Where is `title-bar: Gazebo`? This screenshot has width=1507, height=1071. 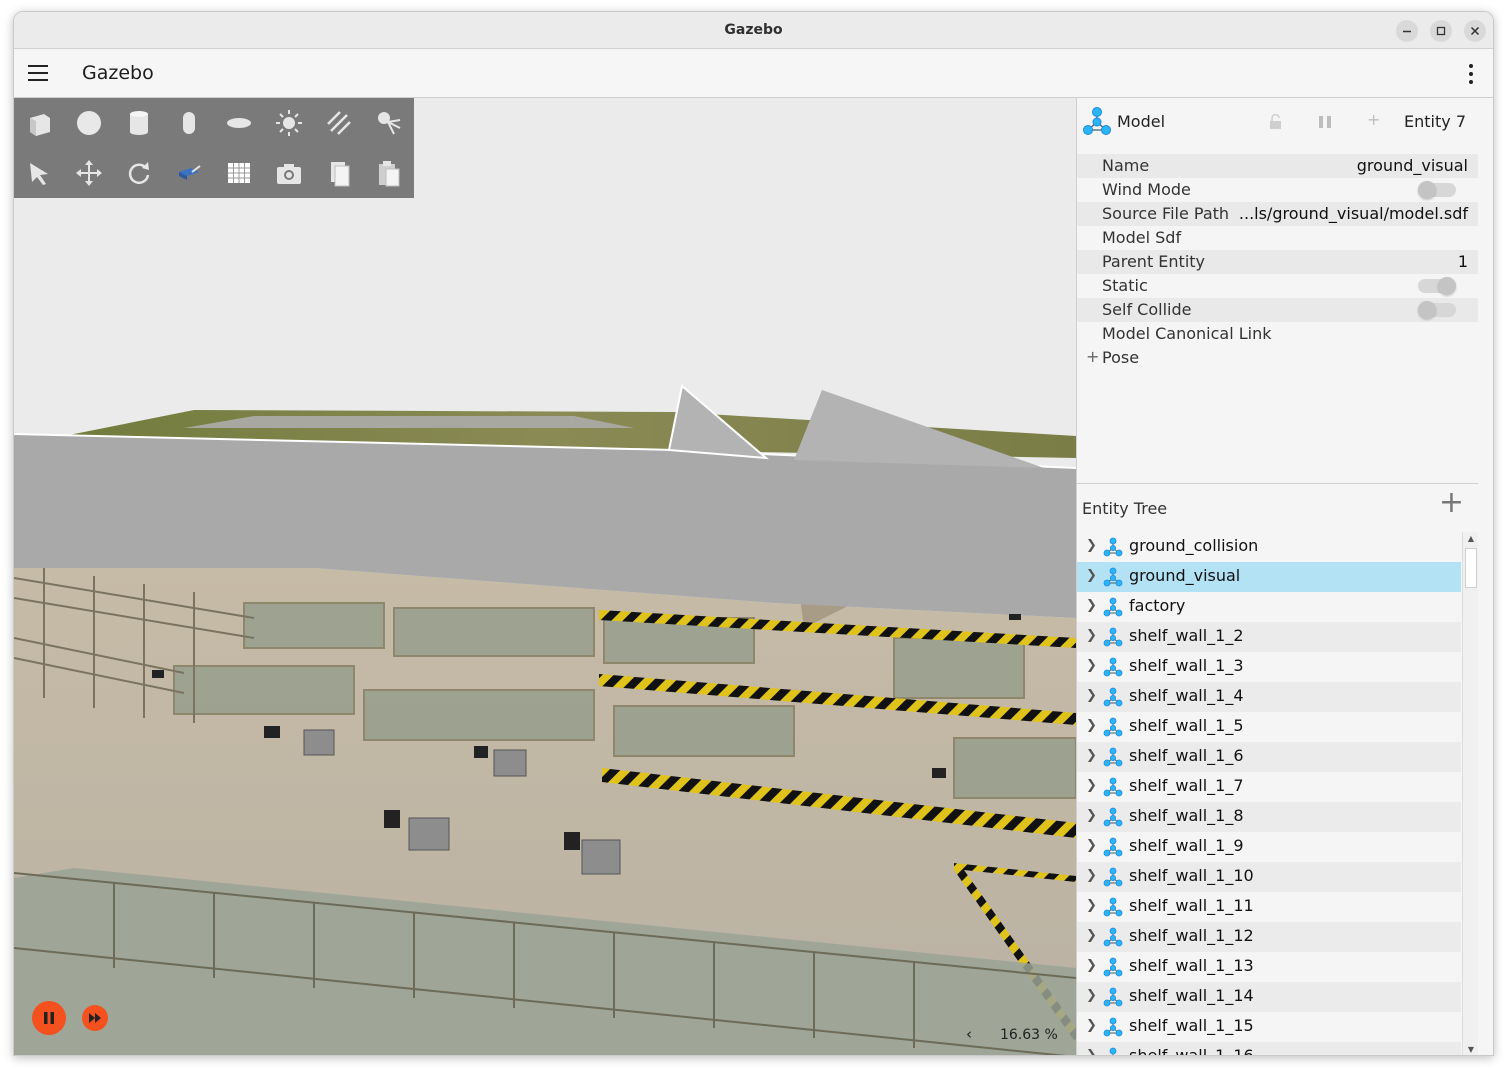 title-bar: Gazebo is located at coordinates (753, 30).